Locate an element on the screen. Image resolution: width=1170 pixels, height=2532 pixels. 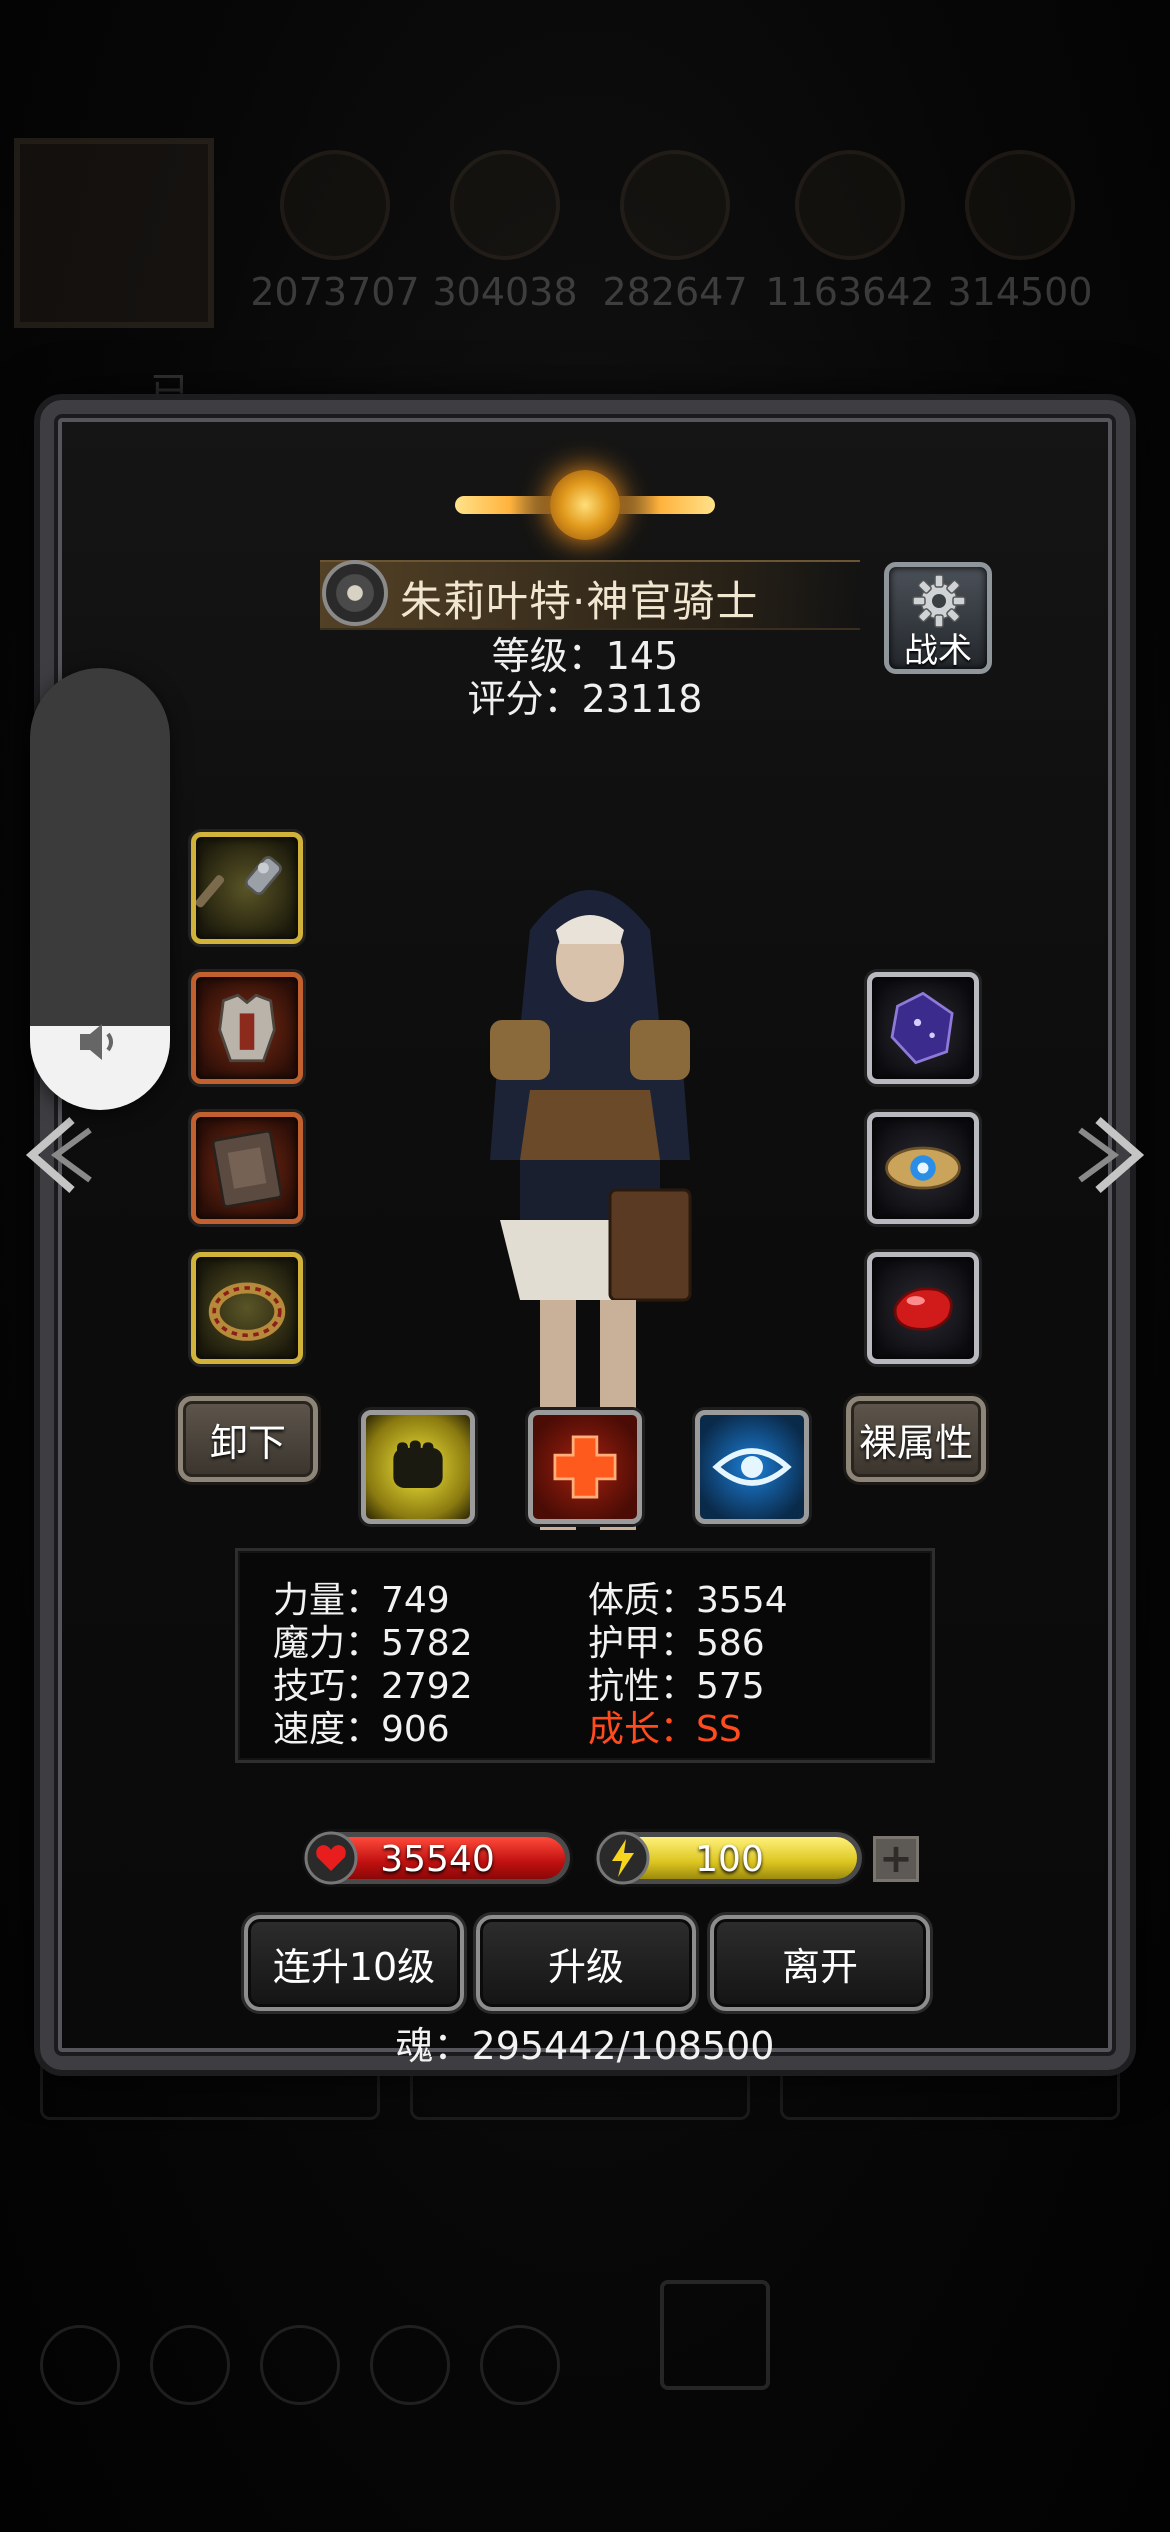
crest-emblem is located at coordinates (585, 505).